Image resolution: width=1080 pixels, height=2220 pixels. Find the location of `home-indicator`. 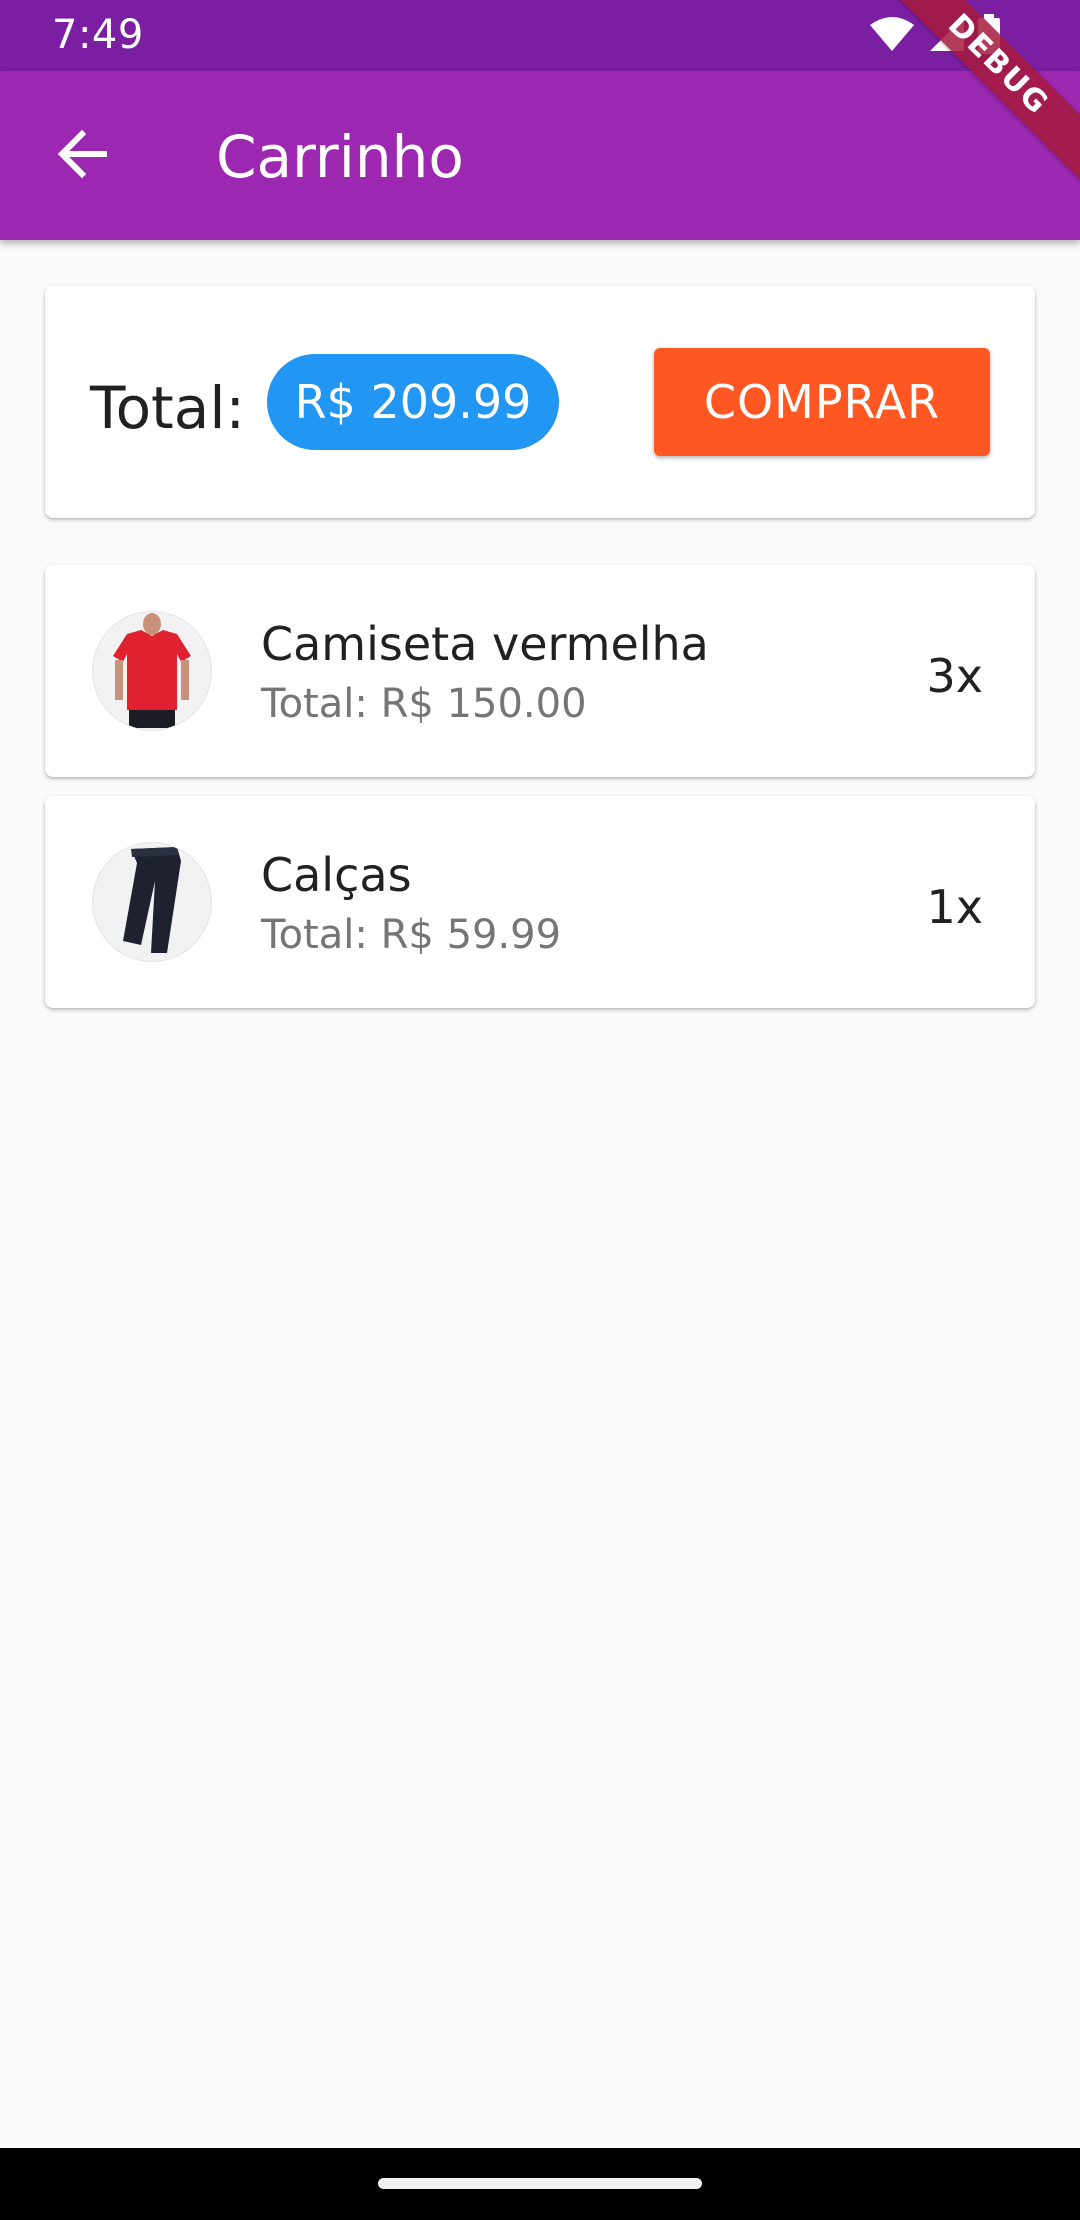

home-indicator is located at coordinates (540, 2183).